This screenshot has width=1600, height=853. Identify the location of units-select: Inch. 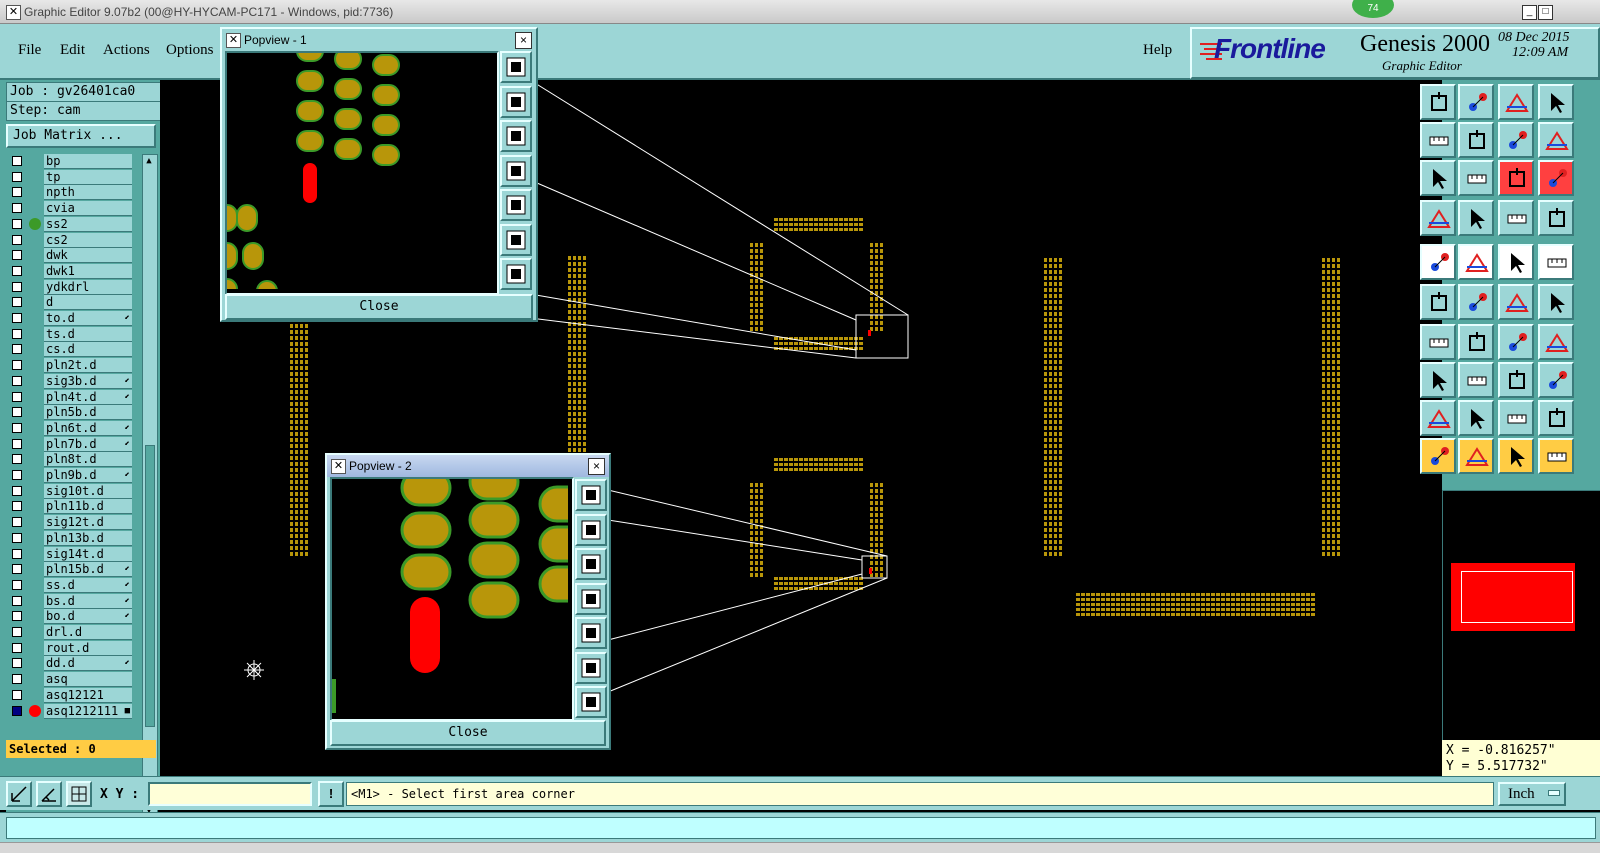
(1532, 794).